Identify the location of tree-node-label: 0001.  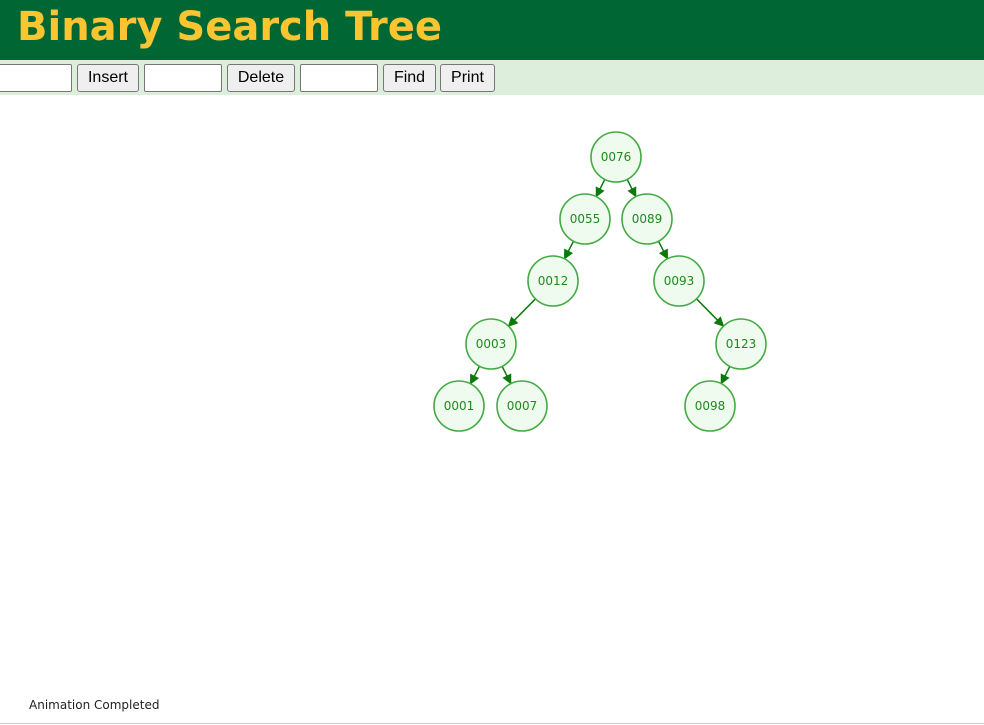
(459, 406).